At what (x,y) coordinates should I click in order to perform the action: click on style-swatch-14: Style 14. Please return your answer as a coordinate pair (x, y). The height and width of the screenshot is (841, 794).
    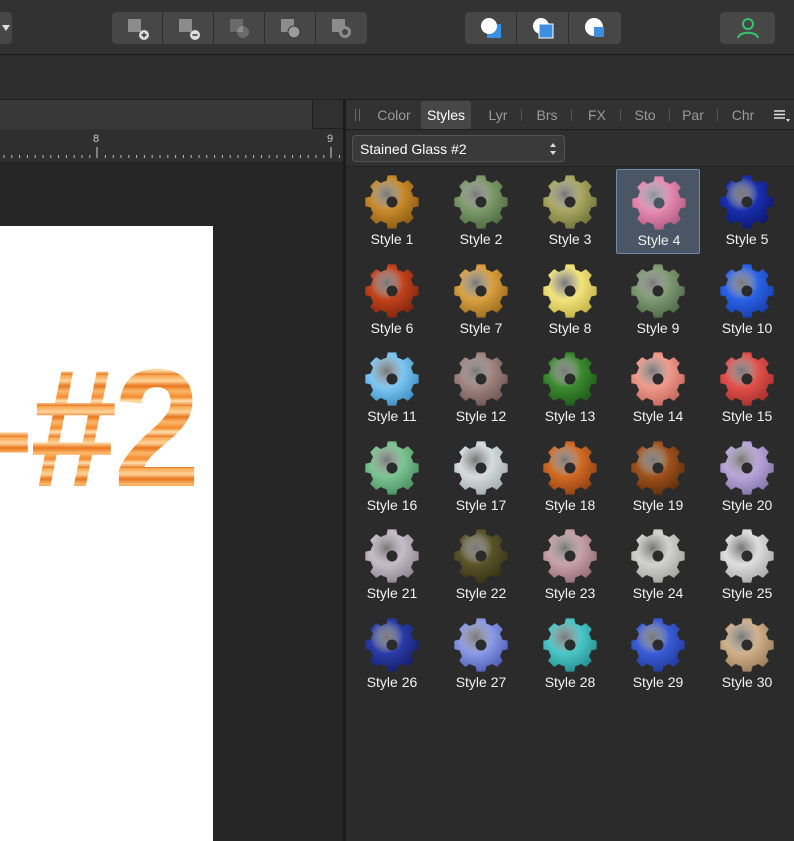
    Looking at the image, I should click on (658, 388).